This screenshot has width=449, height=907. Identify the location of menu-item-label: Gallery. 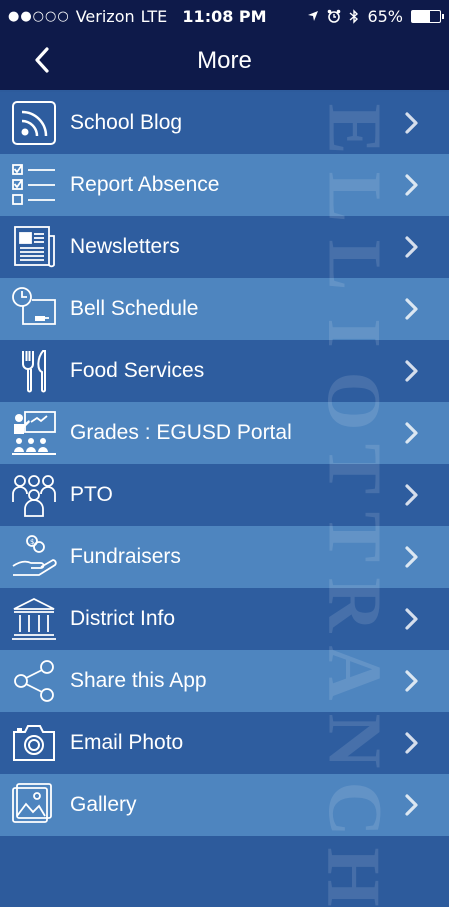
(103, 804).